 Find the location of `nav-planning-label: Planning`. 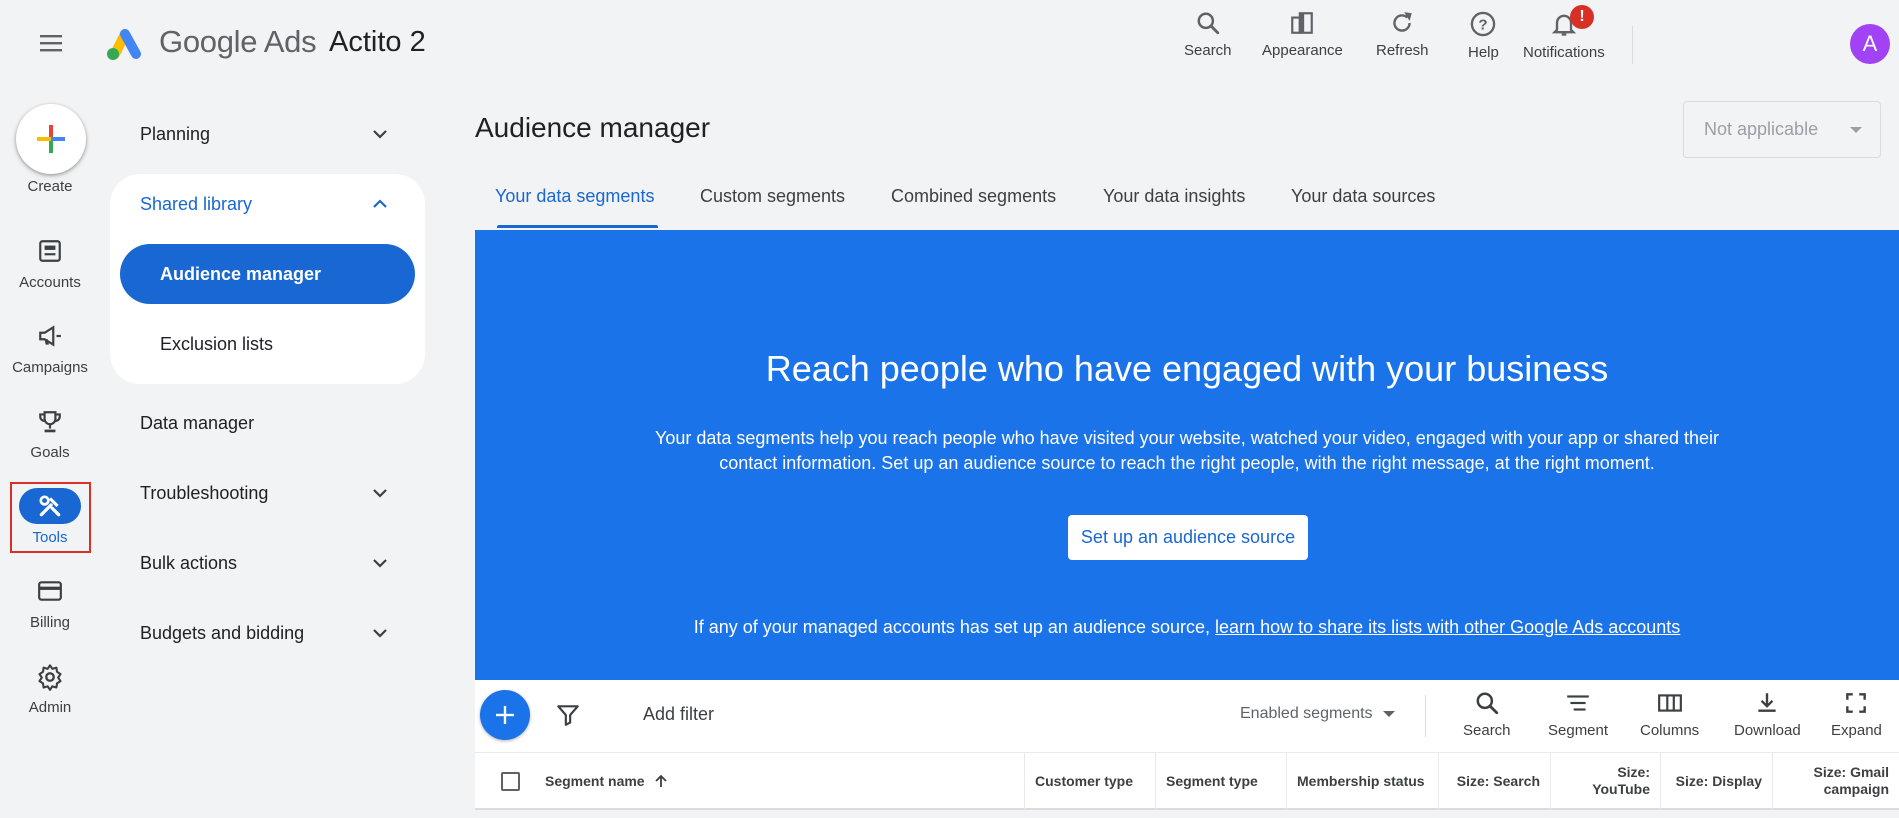

nav-planning-label: Planning is located at coordinates (175, 133).